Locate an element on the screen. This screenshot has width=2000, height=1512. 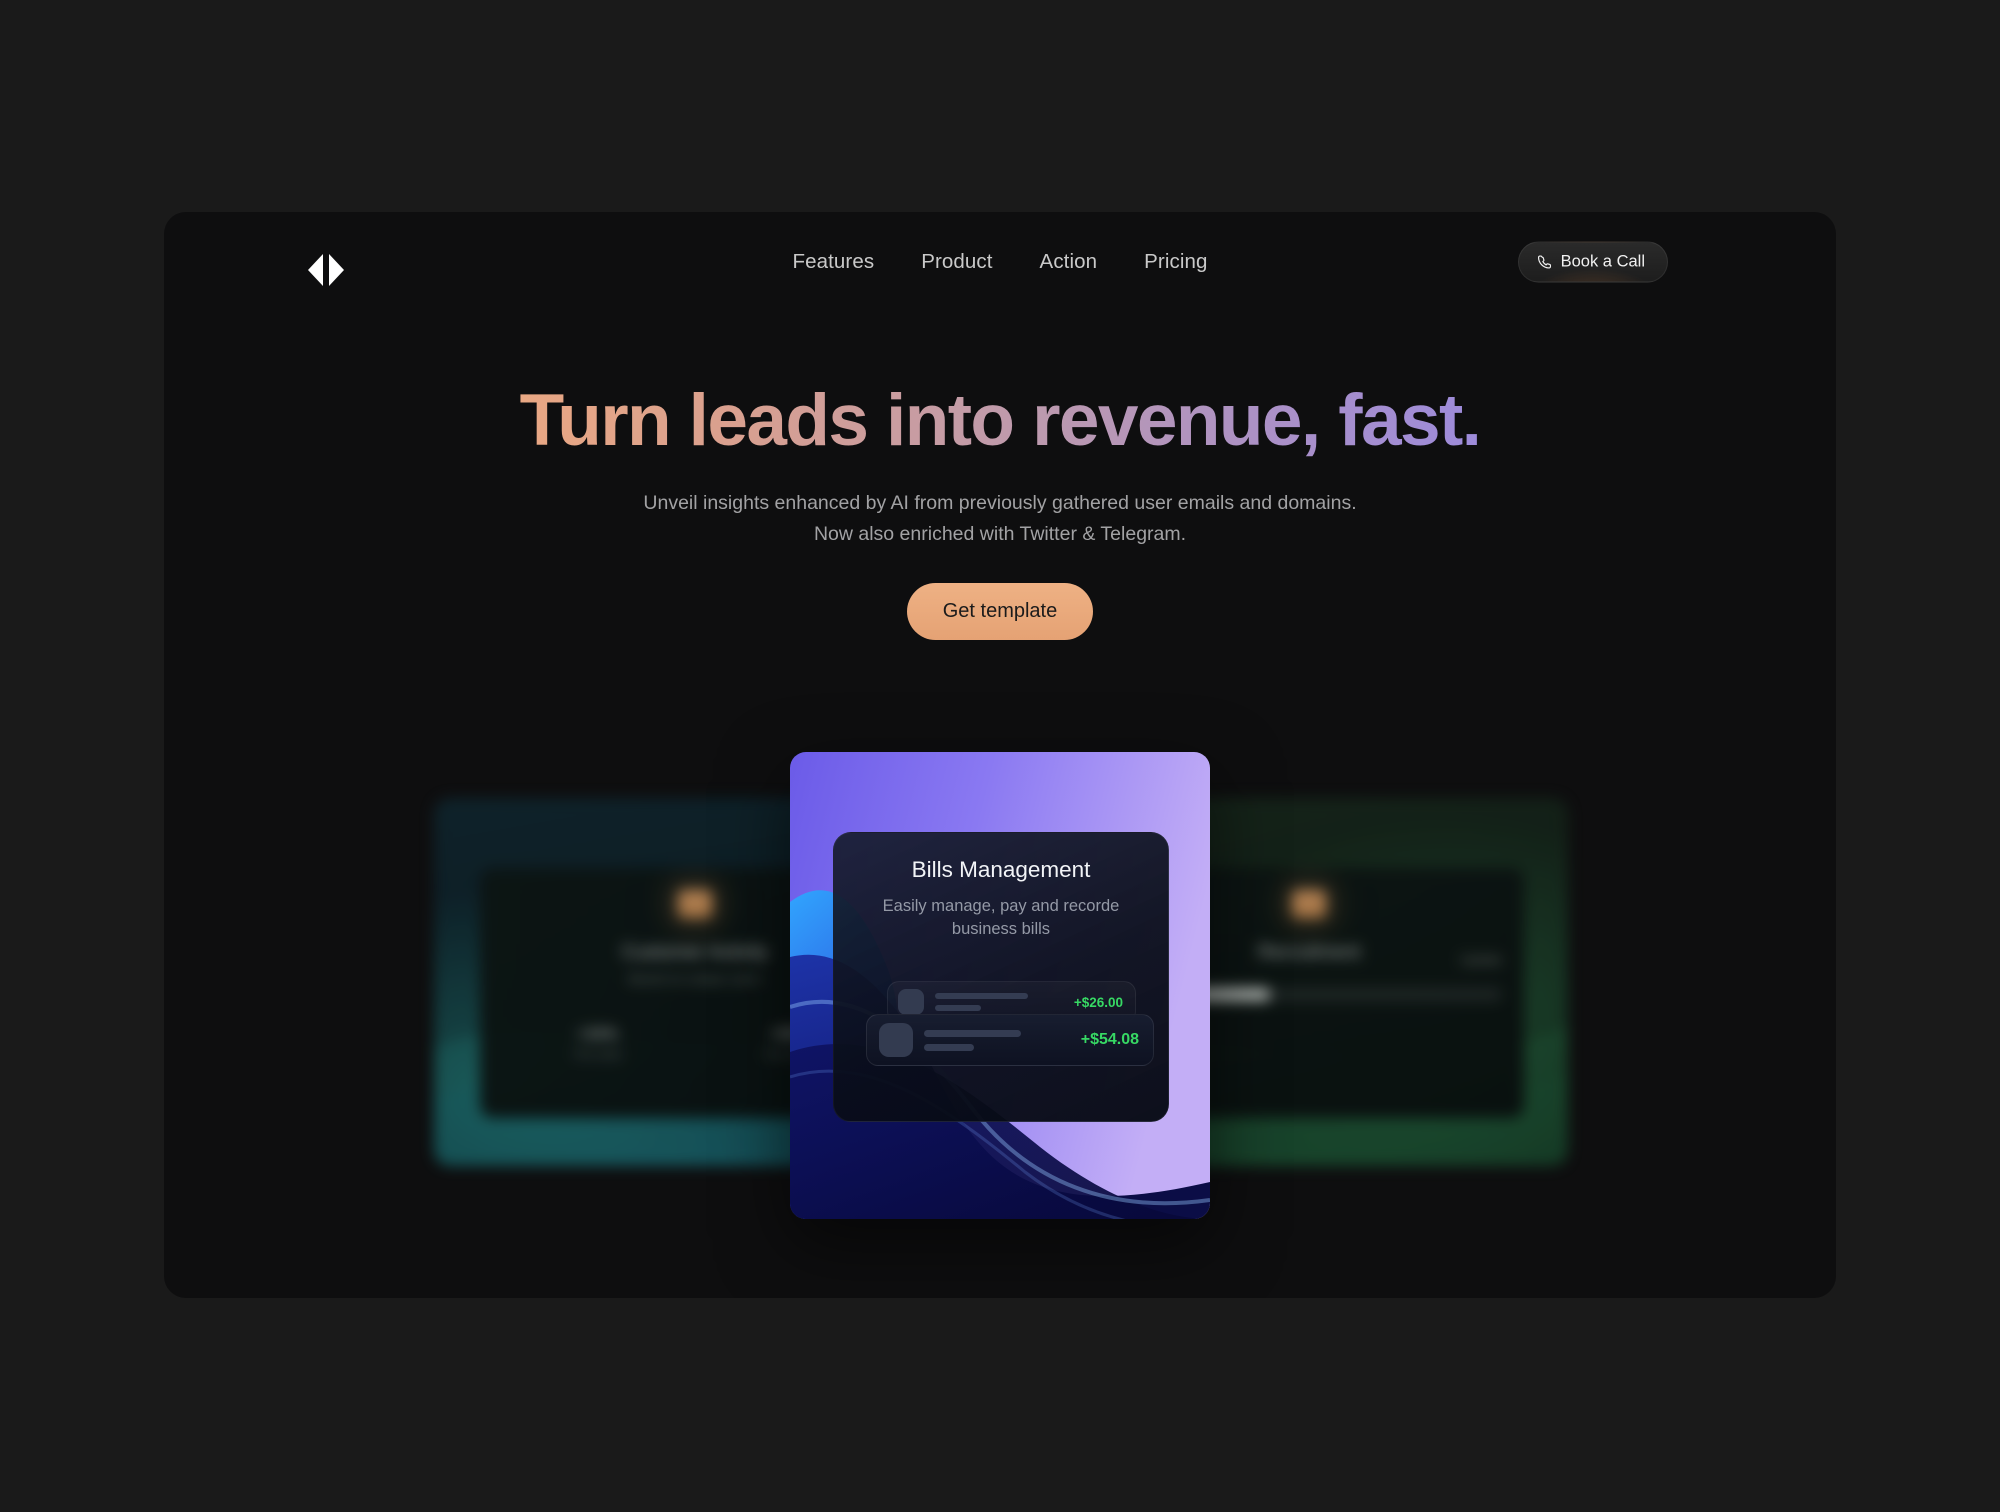
stat-value: +34% is located at coordinates (597, 1034).